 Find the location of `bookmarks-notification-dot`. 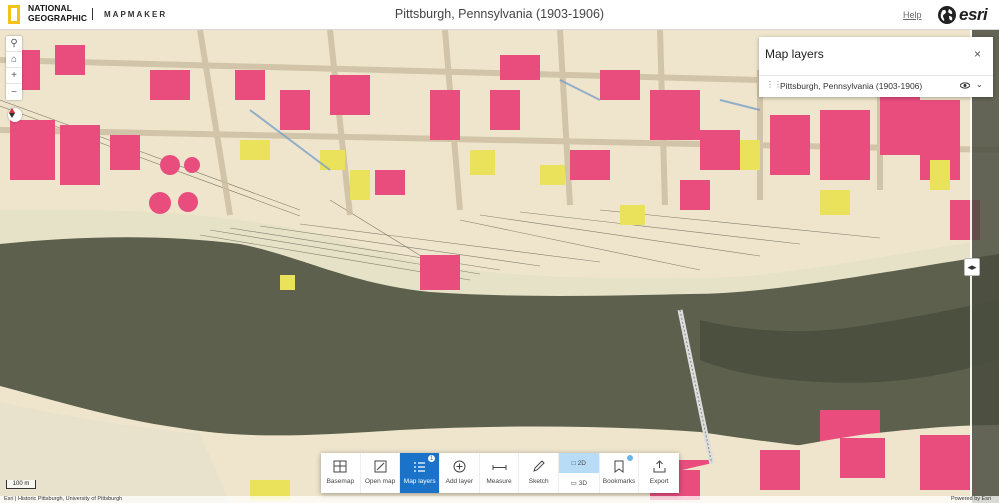

bookmarks-notification-dot is located at coordinates (630, 458).